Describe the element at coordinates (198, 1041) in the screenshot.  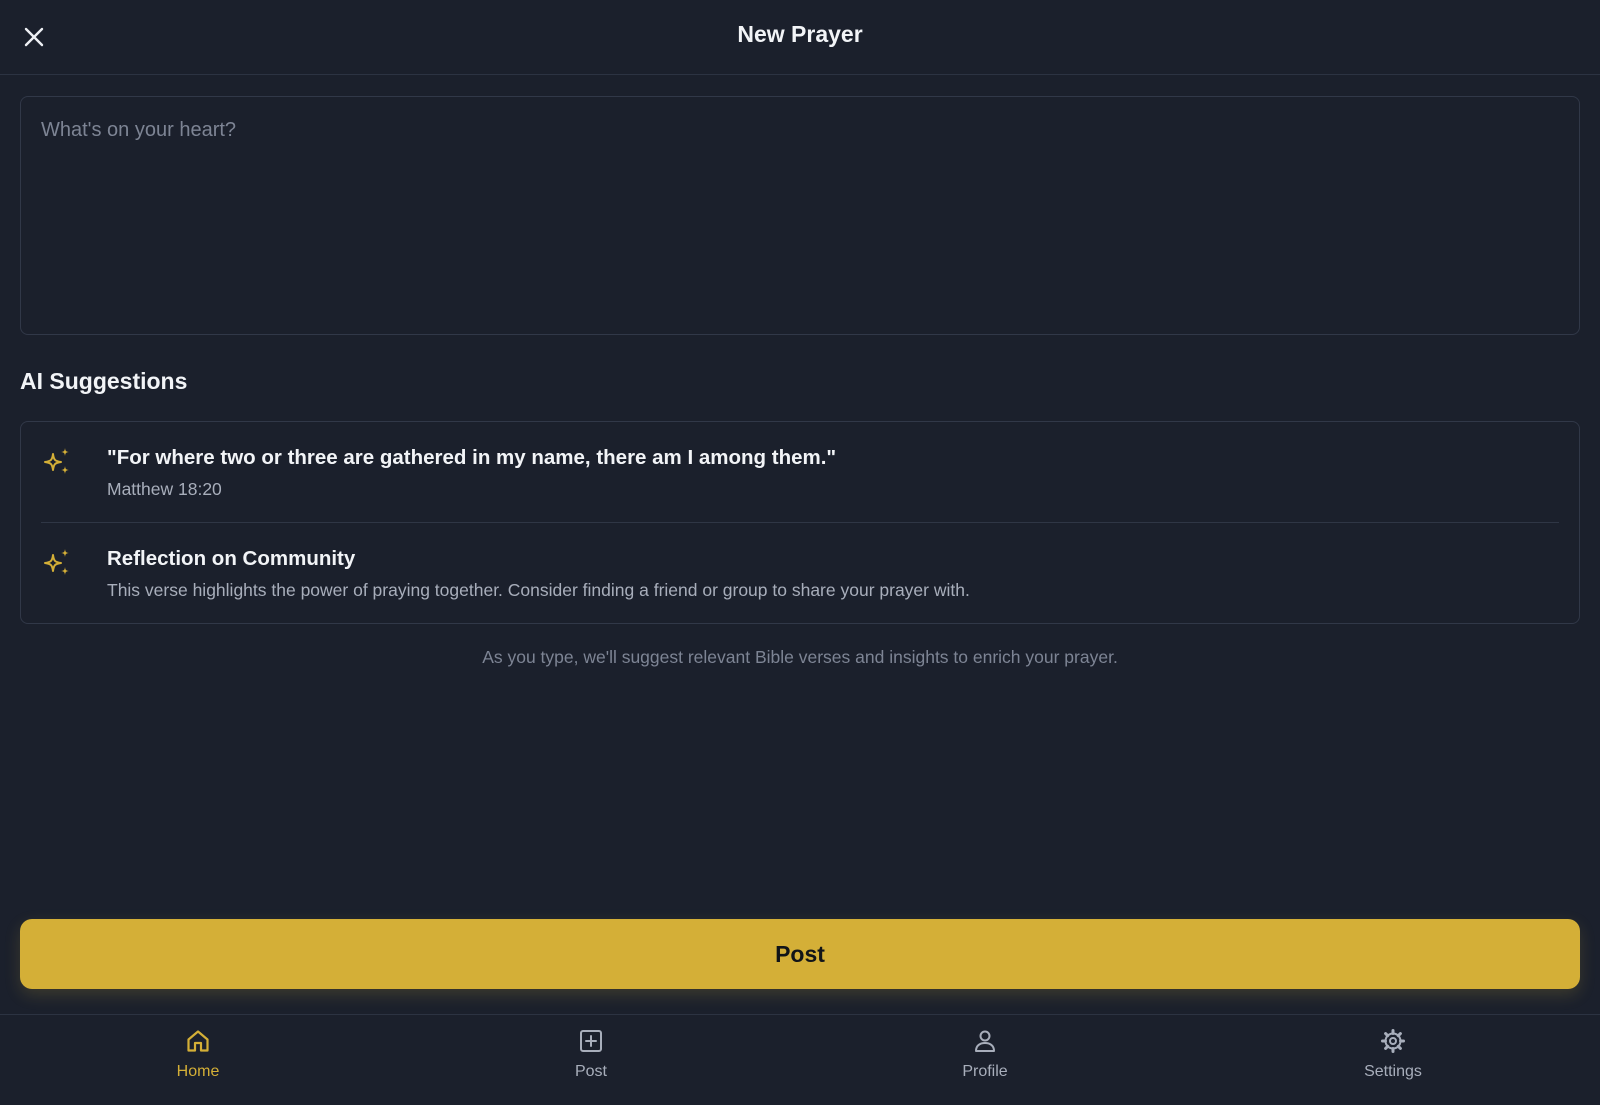
I see `home-icon` at that location.